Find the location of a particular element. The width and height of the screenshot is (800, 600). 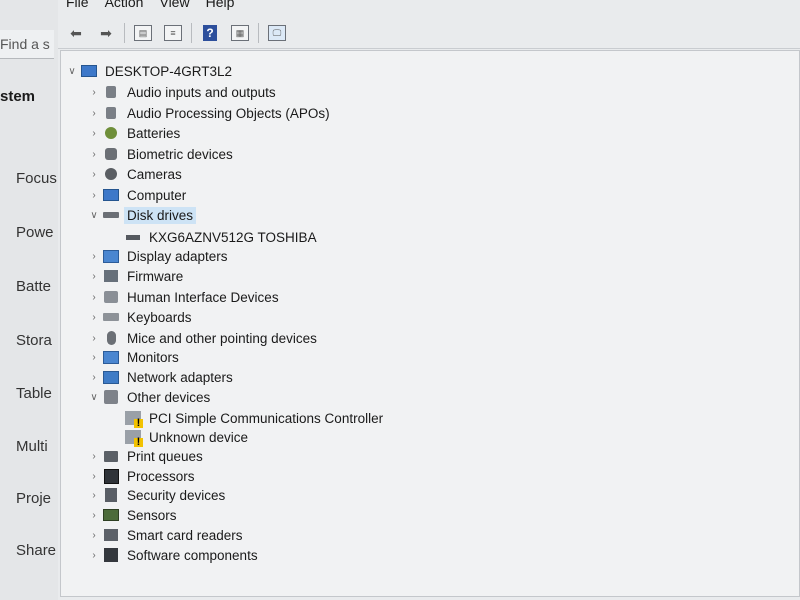

tree-leaf-toshiba-disk: KXG6AZNV512G TOSHIBA is located at coordinates (221, 237).